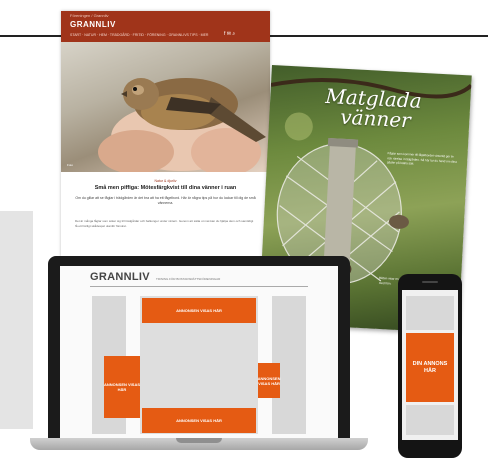 The image size is (488, 464). I want to click on photo-credit: Foto, so click(70, 165).